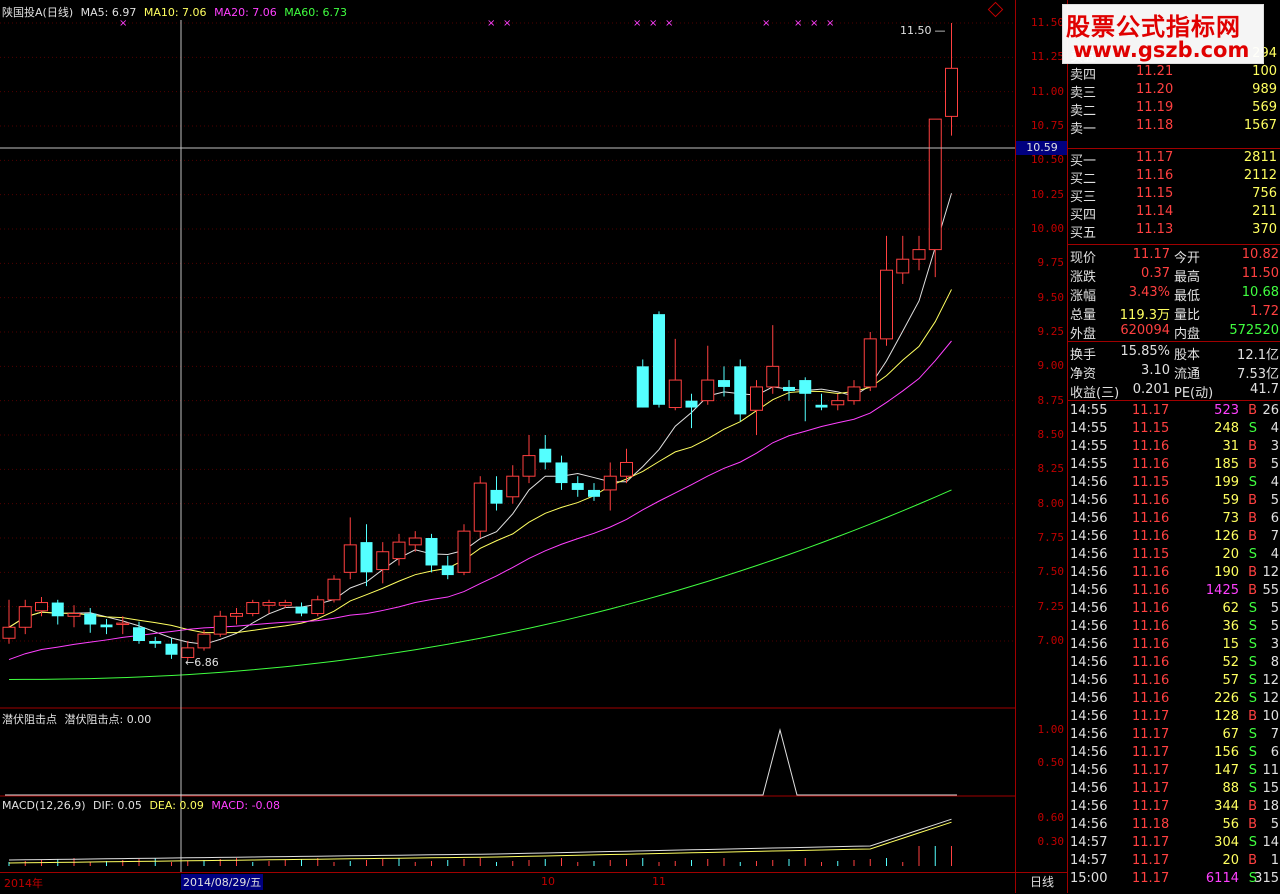  What do you see at coordinates (1226, 464) in the screenshot?
I see `tick-volume: 185` at bounding box center [1226, 464].